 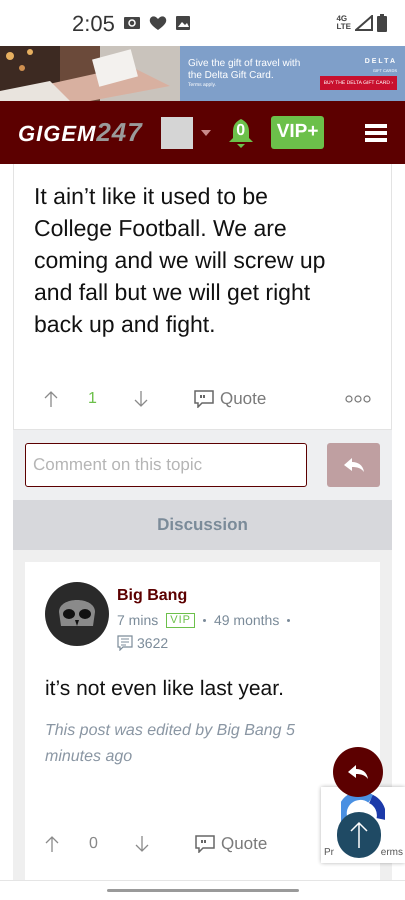 I want to click on reply-button, so click(x=353, y=465).